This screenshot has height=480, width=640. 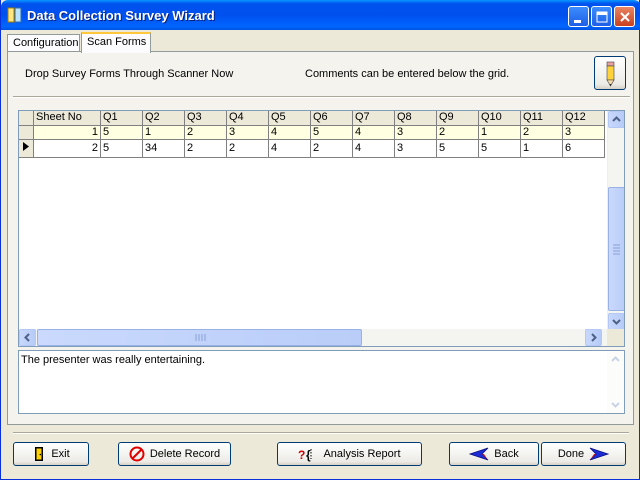 What do you see at coordinates (137, 454) in the screenshot?
I see `no-entry-icon` at bounding box center [137, 454].